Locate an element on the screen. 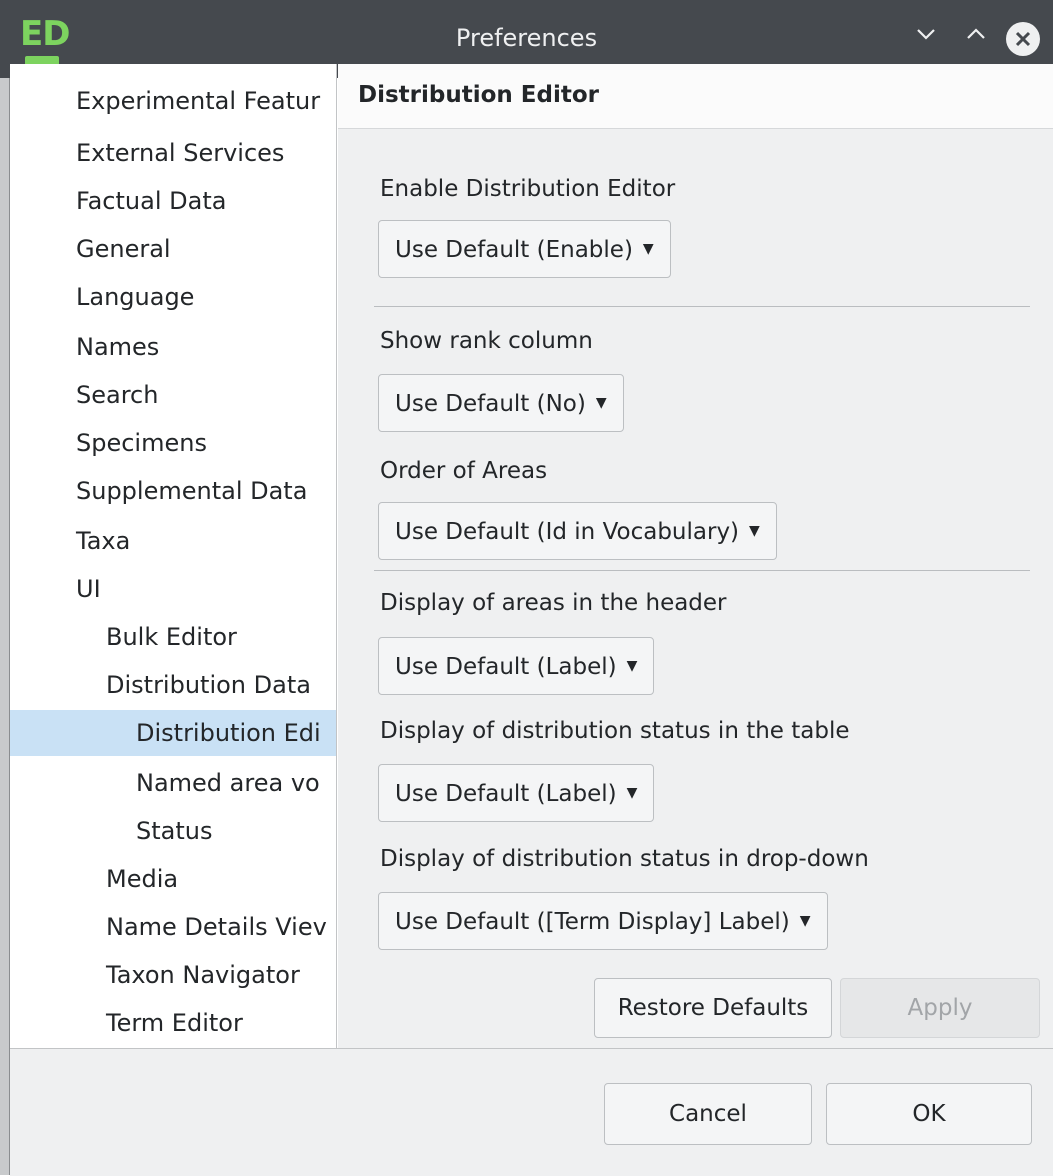 Image resolution: width=1053 pixels, height=1176 pixels. tree-item: UI is located at coordinates (173, 589).